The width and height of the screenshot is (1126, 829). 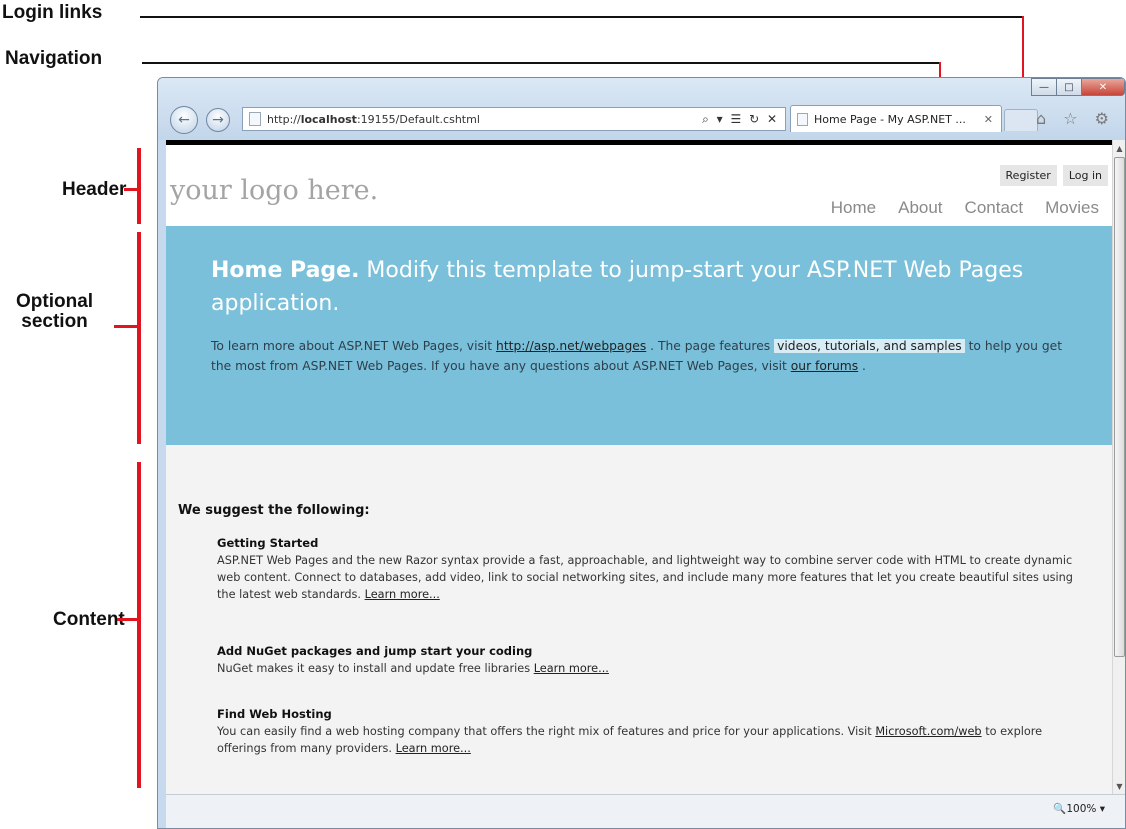 What do you see at coordinates (853, 208) in the screenshot?
I see `nav-home: Home` at bounding box center [853, 208].